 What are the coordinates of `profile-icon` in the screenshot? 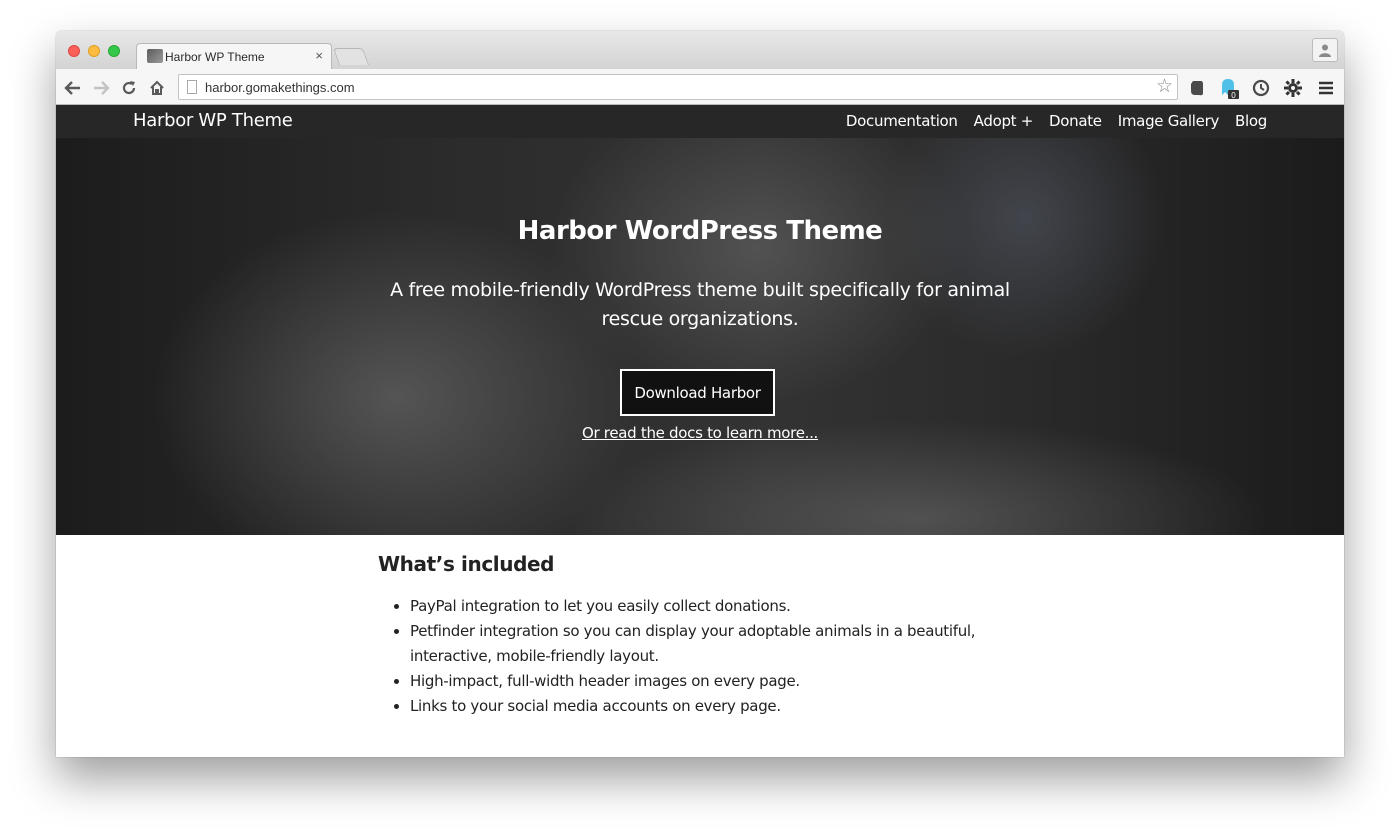 It's located at (1325, 50).